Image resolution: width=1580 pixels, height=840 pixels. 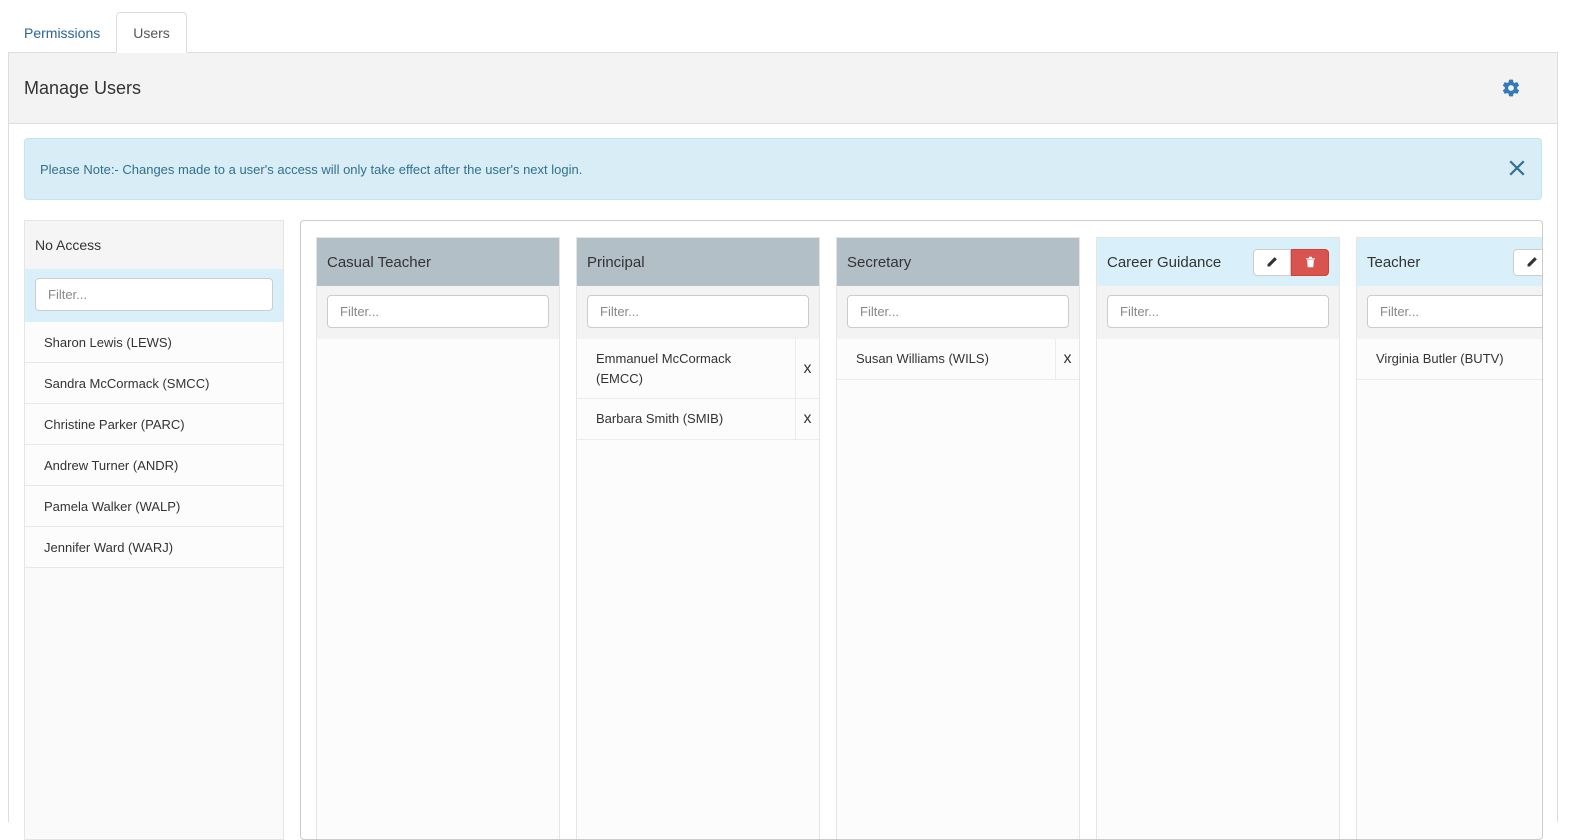 What do you see at coordinates (379, 262) in the screenshot?
I see `role-title: Casual Teacher` at bounding box center [379, 262].